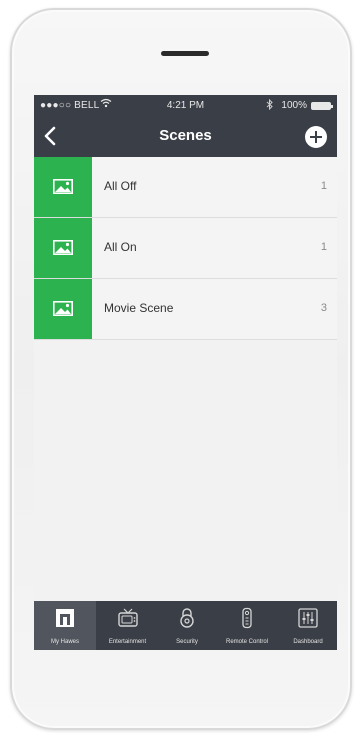  I want to click on scene-device-count: 3, so click(323, 308).